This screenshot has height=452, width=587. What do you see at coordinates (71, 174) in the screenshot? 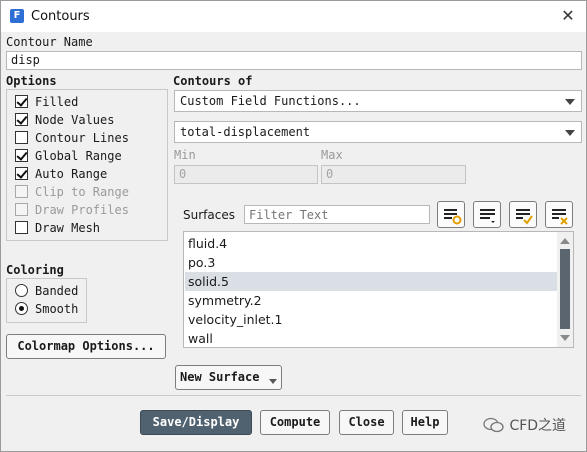
I see `option-label: Auto Range` at bounding box center [71, 174].